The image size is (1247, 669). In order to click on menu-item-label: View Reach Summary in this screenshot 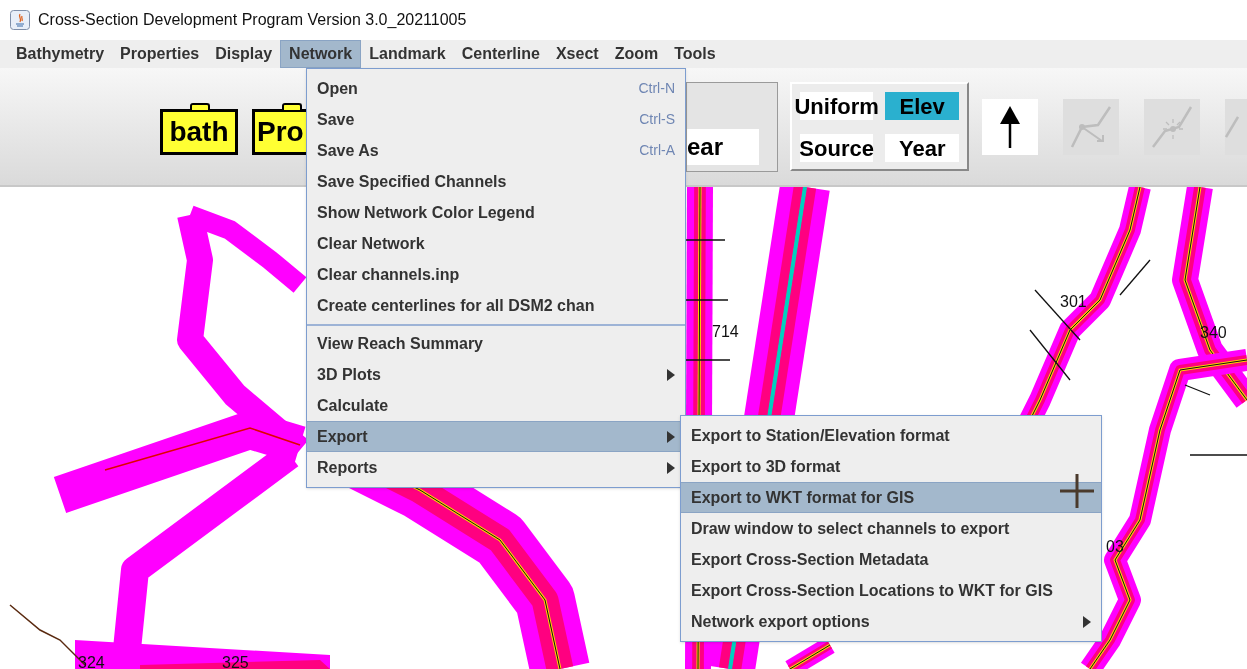, I will do `click(400, 343)`.